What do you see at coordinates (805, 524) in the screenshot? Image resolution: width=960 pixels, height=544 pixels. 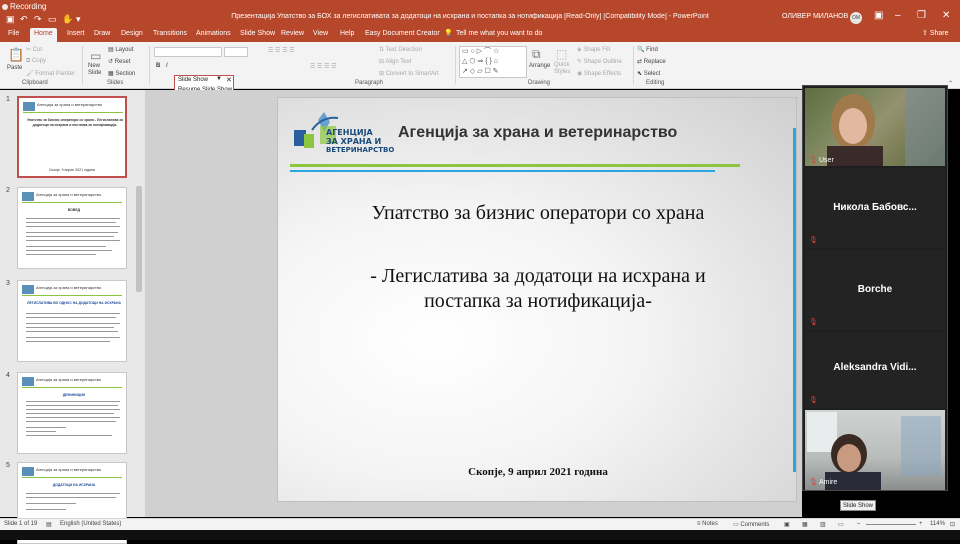 I see `slide-sorter-icon: ▦` at bounding box center [805, 524].